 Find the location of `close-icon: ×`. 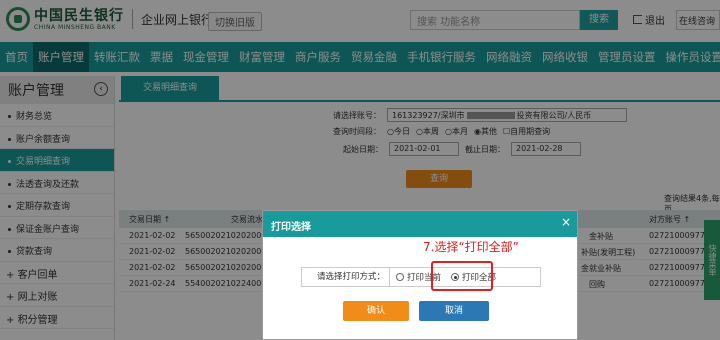

close-icon: × is located at coordinates (566, 222).